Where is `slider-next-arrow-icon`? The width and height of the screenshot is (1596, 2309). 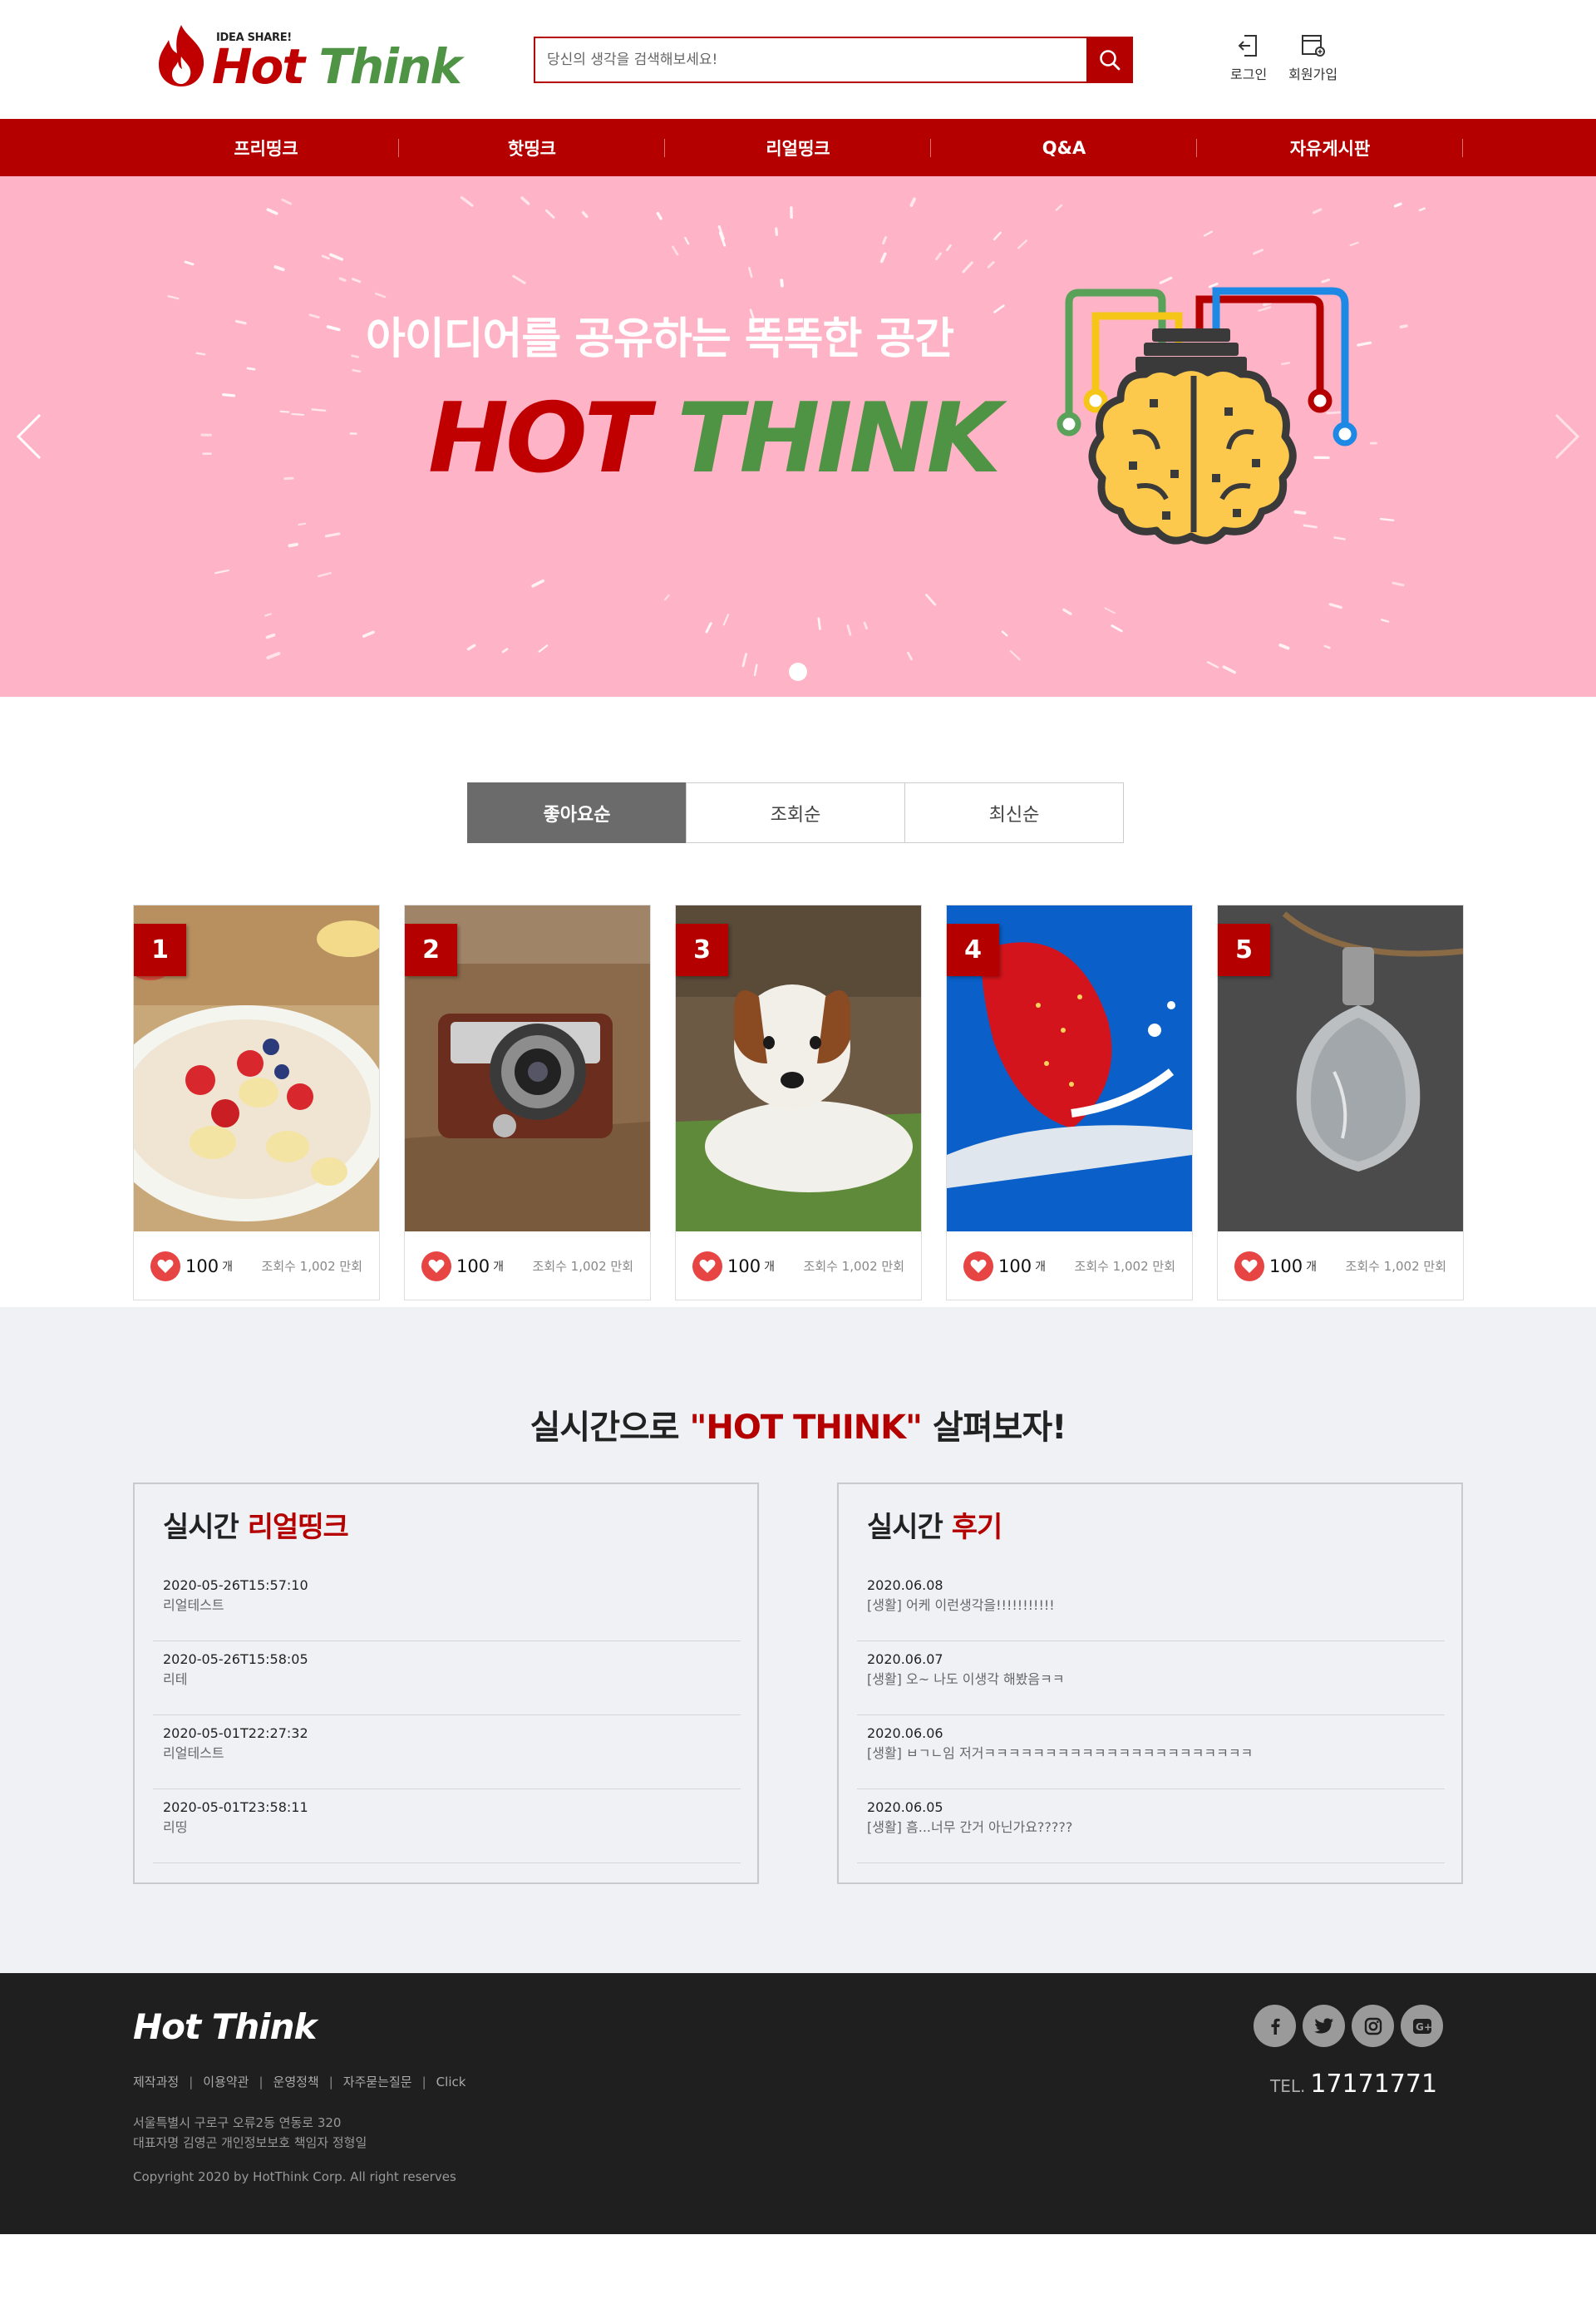 slider-next-arrow-icon is located at coordinates (1567, 436).